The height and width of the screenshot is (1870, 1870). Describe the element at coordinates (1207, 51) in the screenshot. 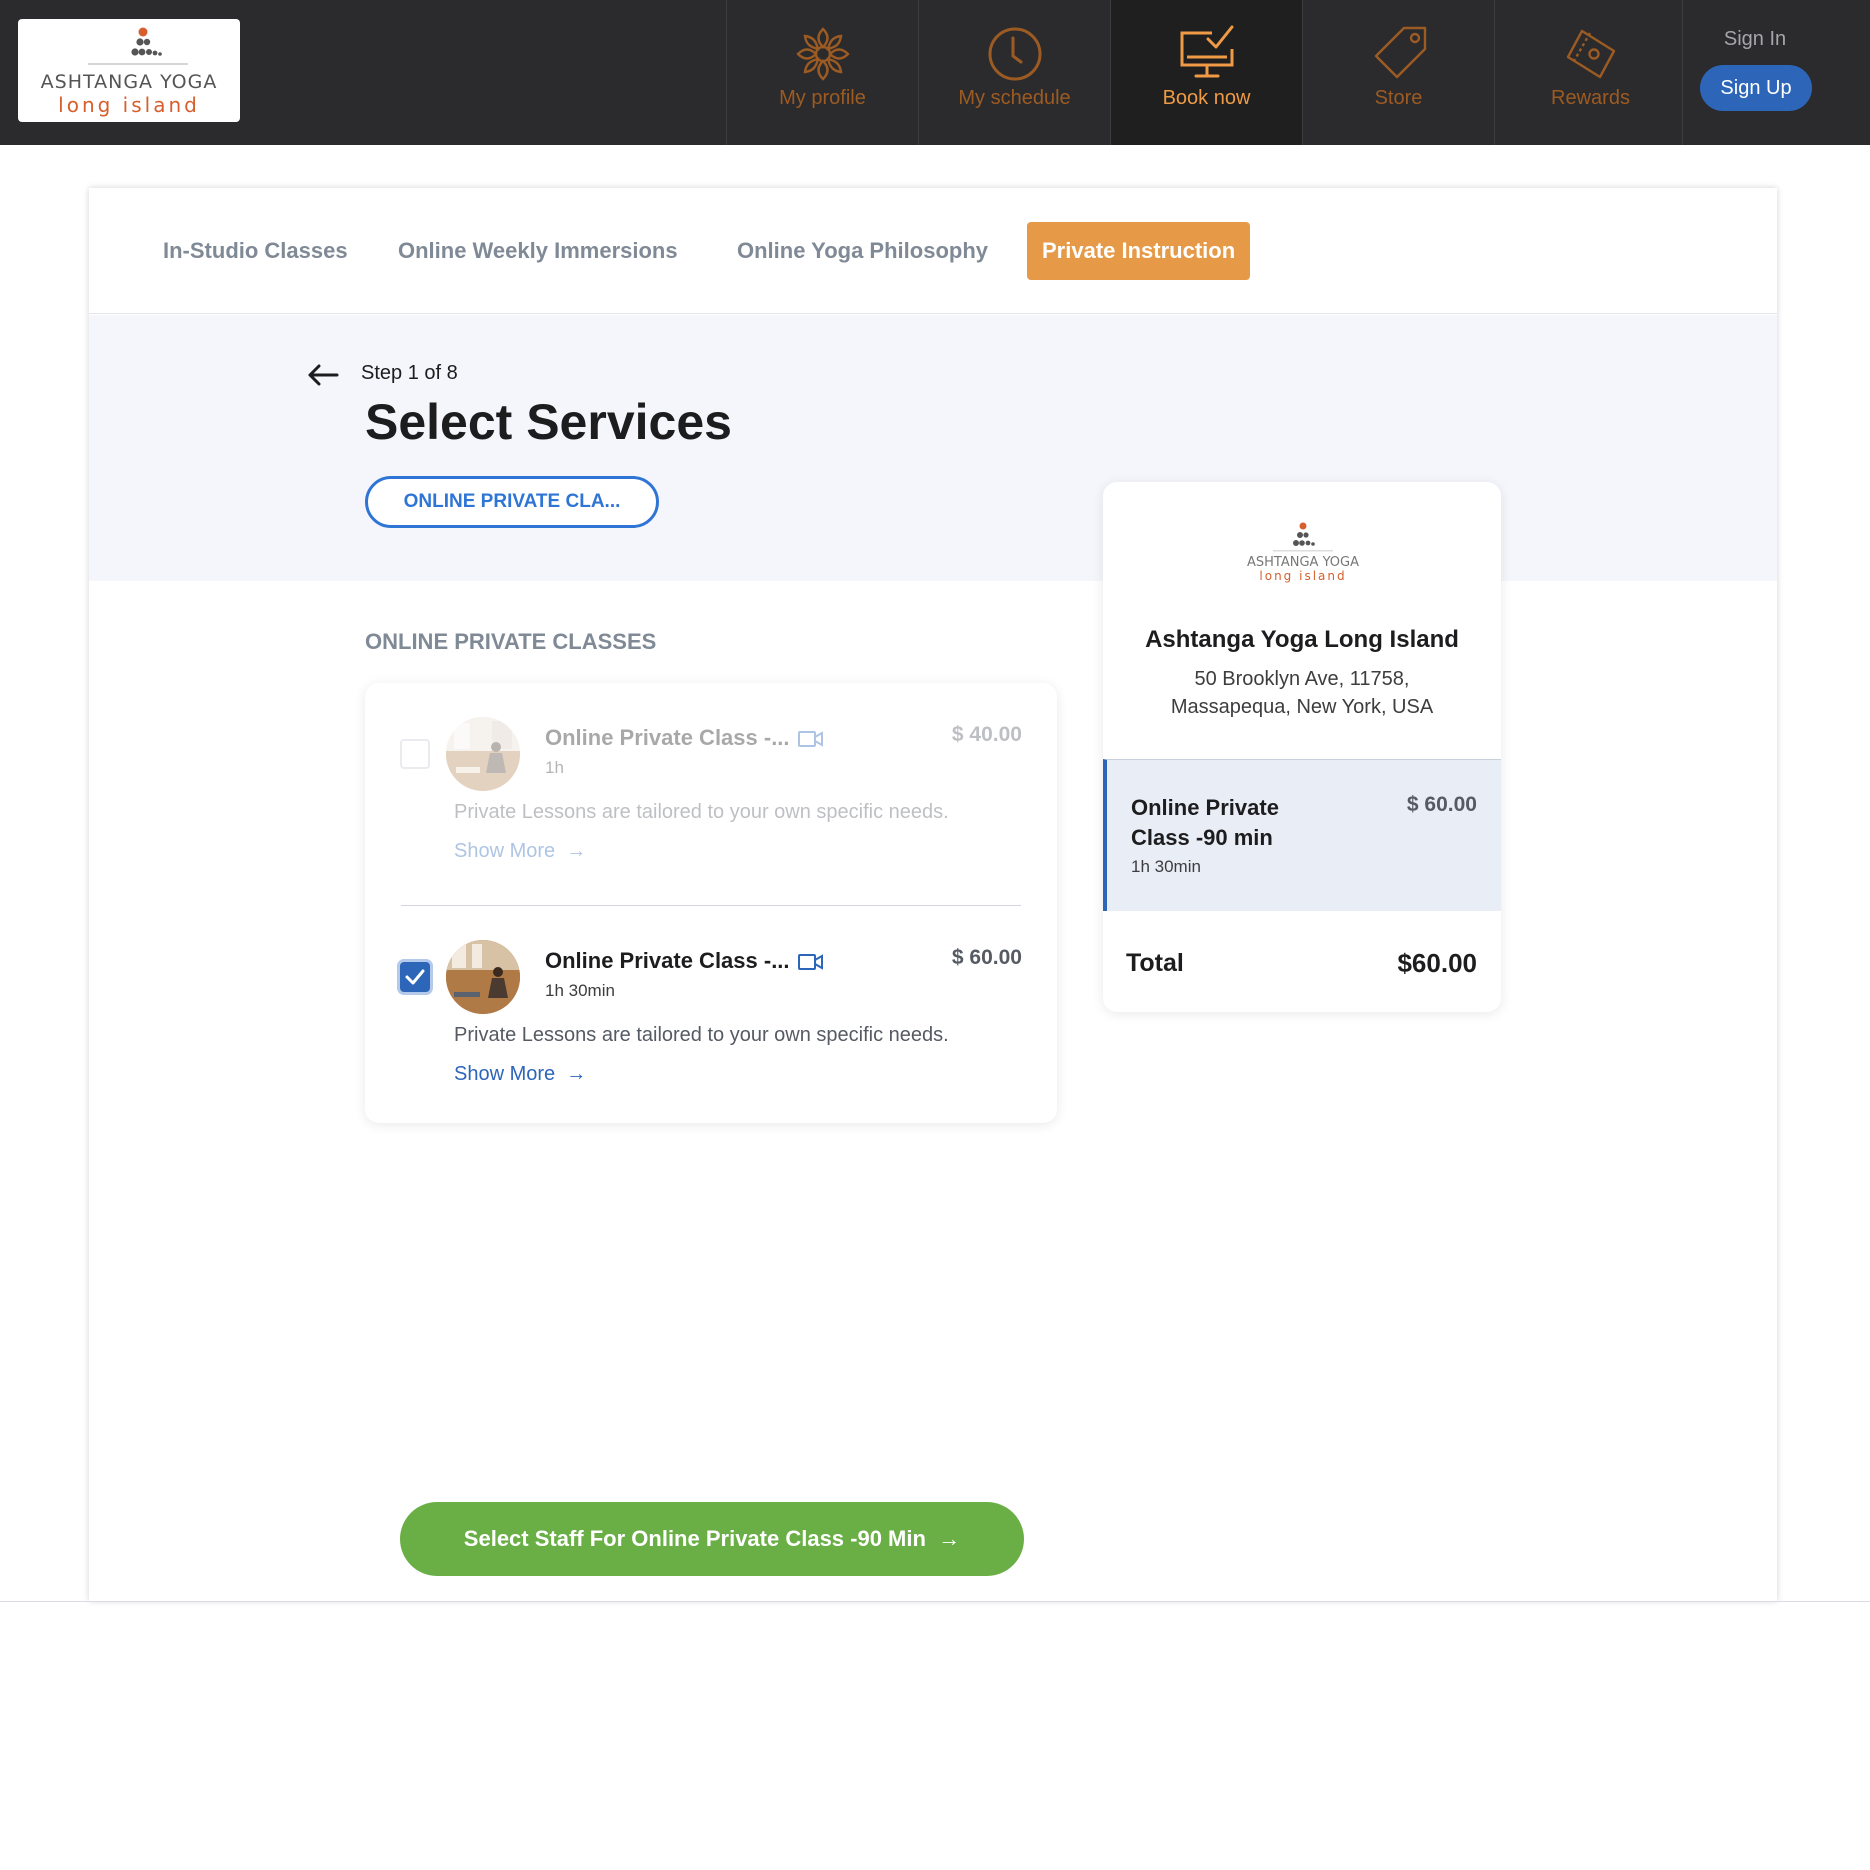

I see `monitor-check-icon` at that location.